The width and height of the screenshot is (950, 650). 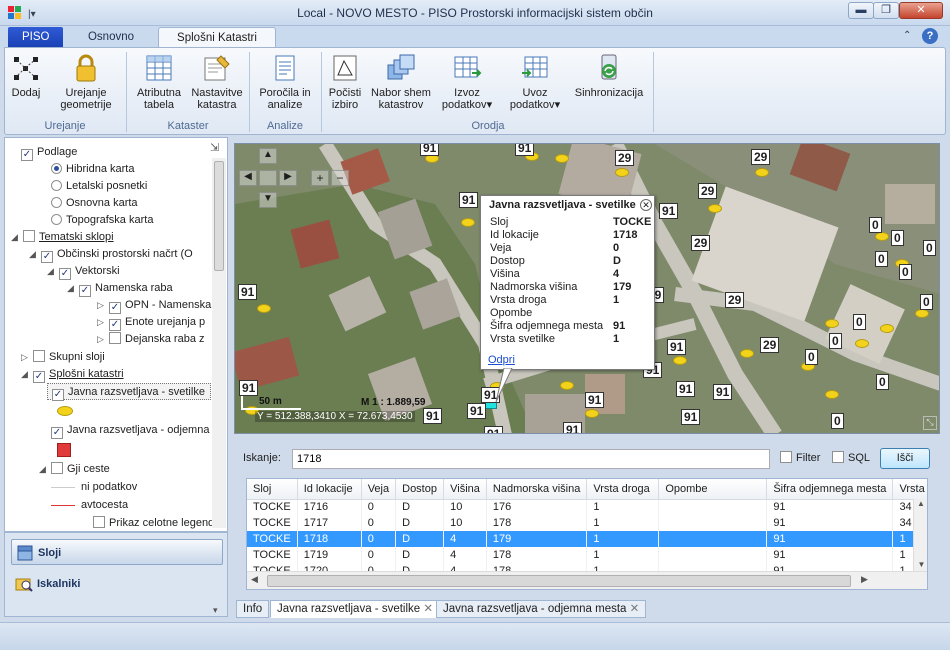 I want to click on column-header: Višina, so click(x=465, y=489).